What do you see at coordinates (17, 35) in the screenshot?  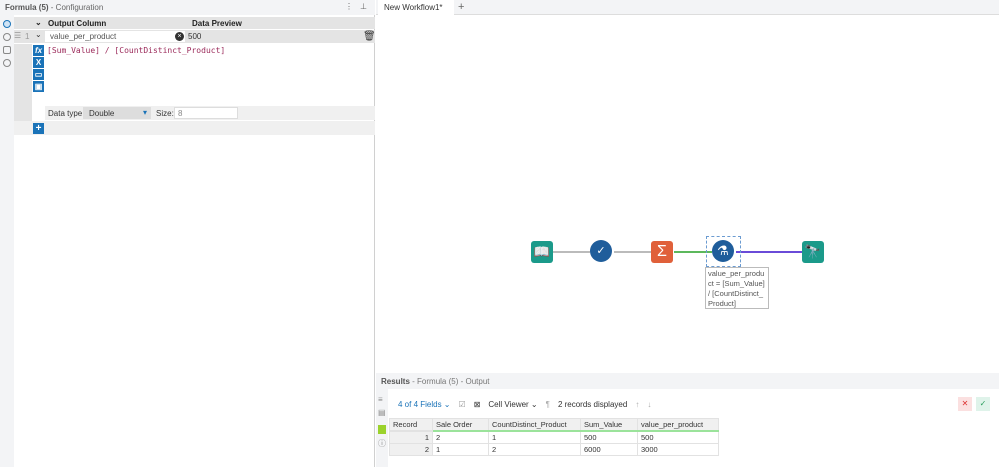 I see `drag-handle-icon: ☰` at bounding box center [17, 35].